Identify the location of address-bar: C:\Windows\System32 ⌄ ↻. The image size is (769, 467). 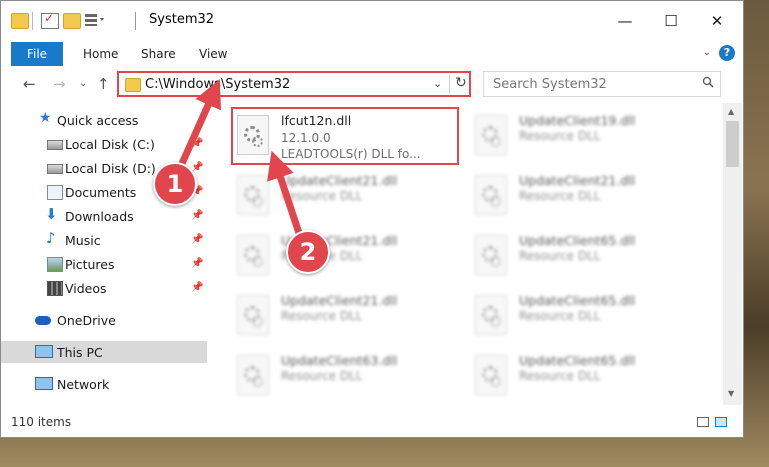
(294, 84).